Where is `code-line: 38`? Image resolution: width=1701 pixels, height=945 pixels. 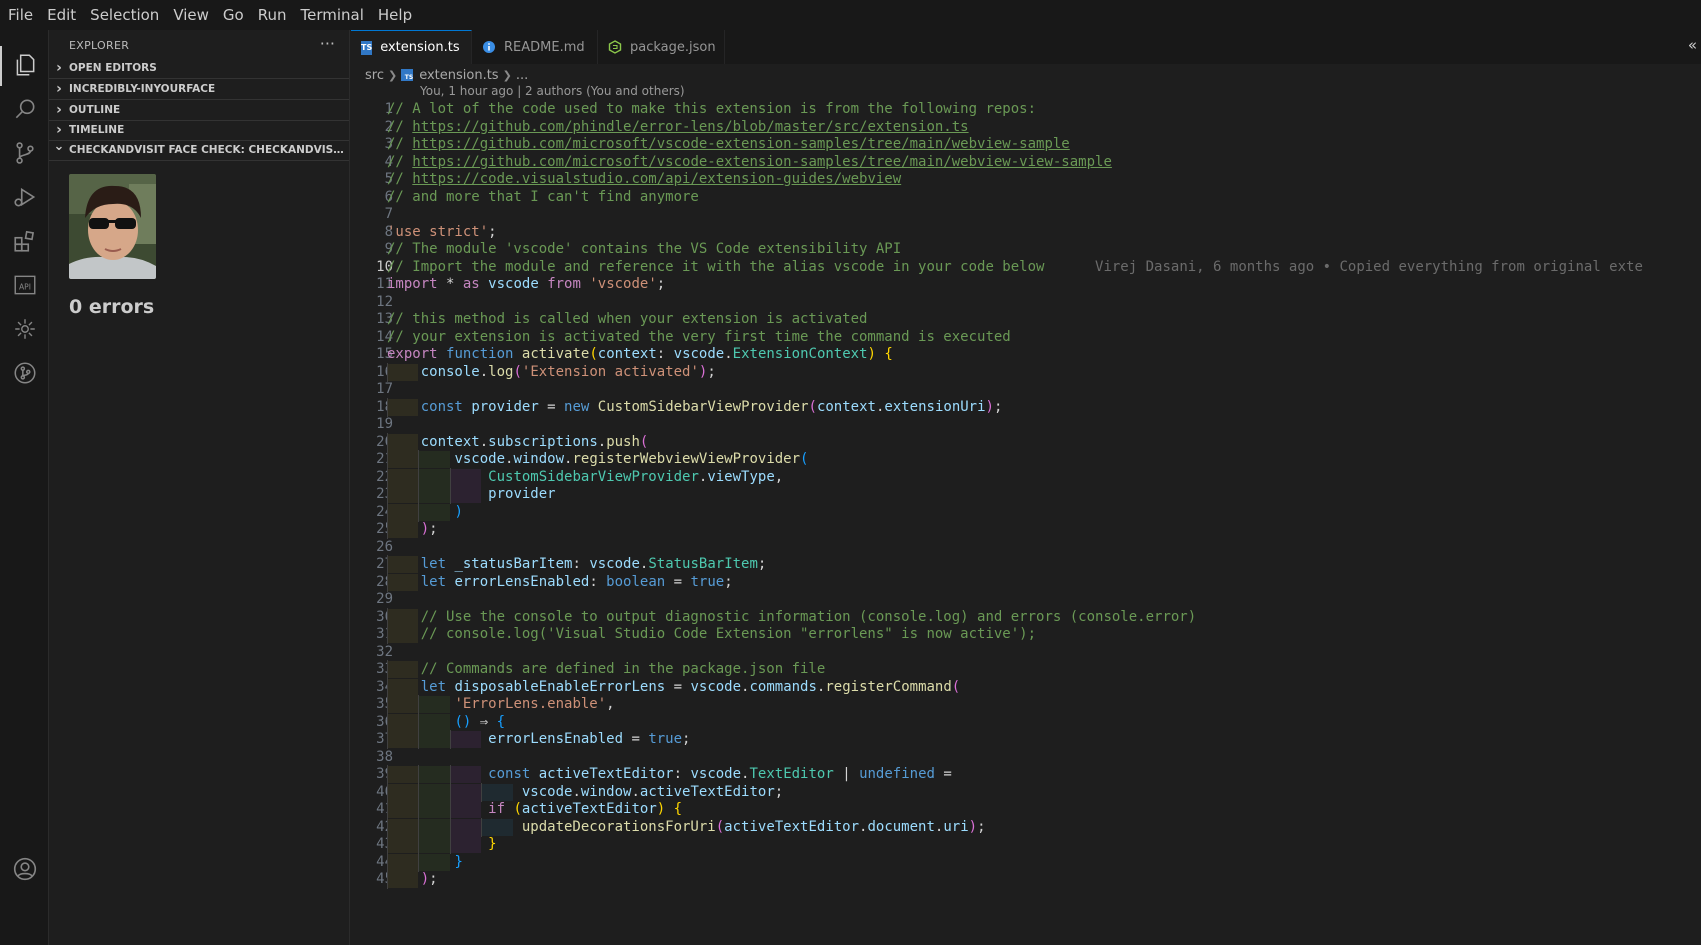 code-line: 38 is located at coordinates (1026, 757).